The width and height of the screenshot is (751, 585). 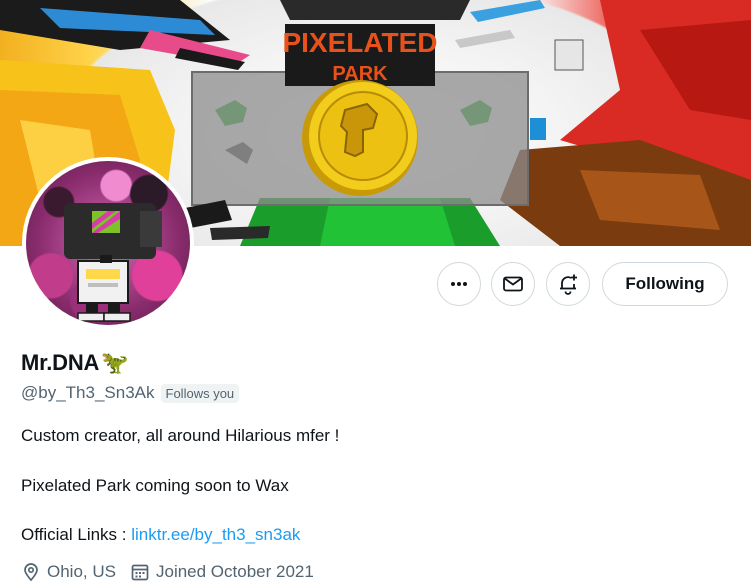 I want to click on profile-meta: Ohio, US Joined October 2021, so click(x=167, y=572).